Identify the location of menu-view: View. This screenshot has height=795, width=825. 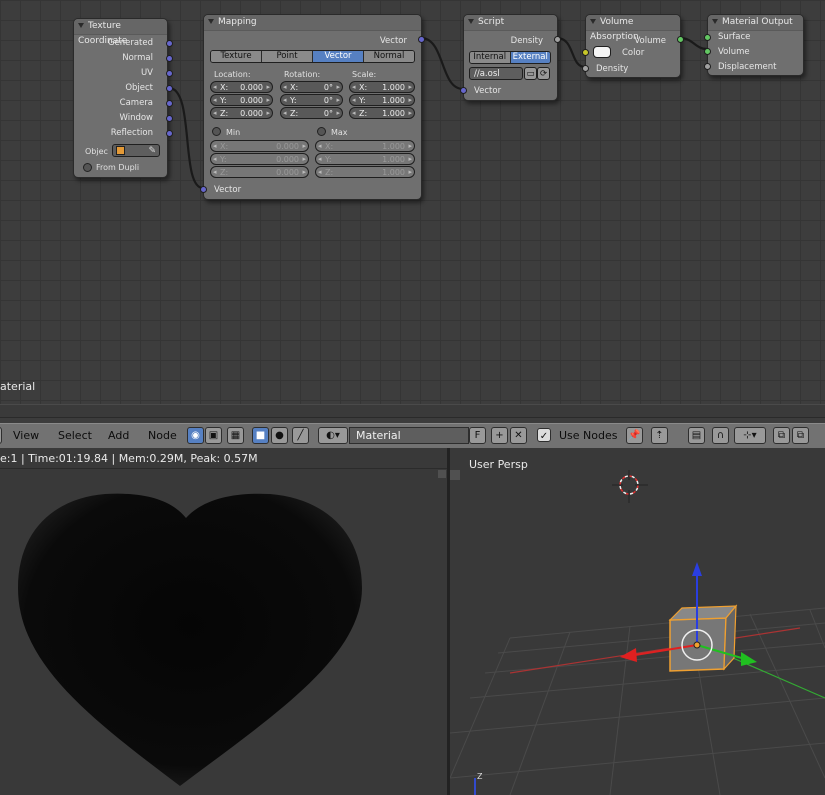
(26, 435).